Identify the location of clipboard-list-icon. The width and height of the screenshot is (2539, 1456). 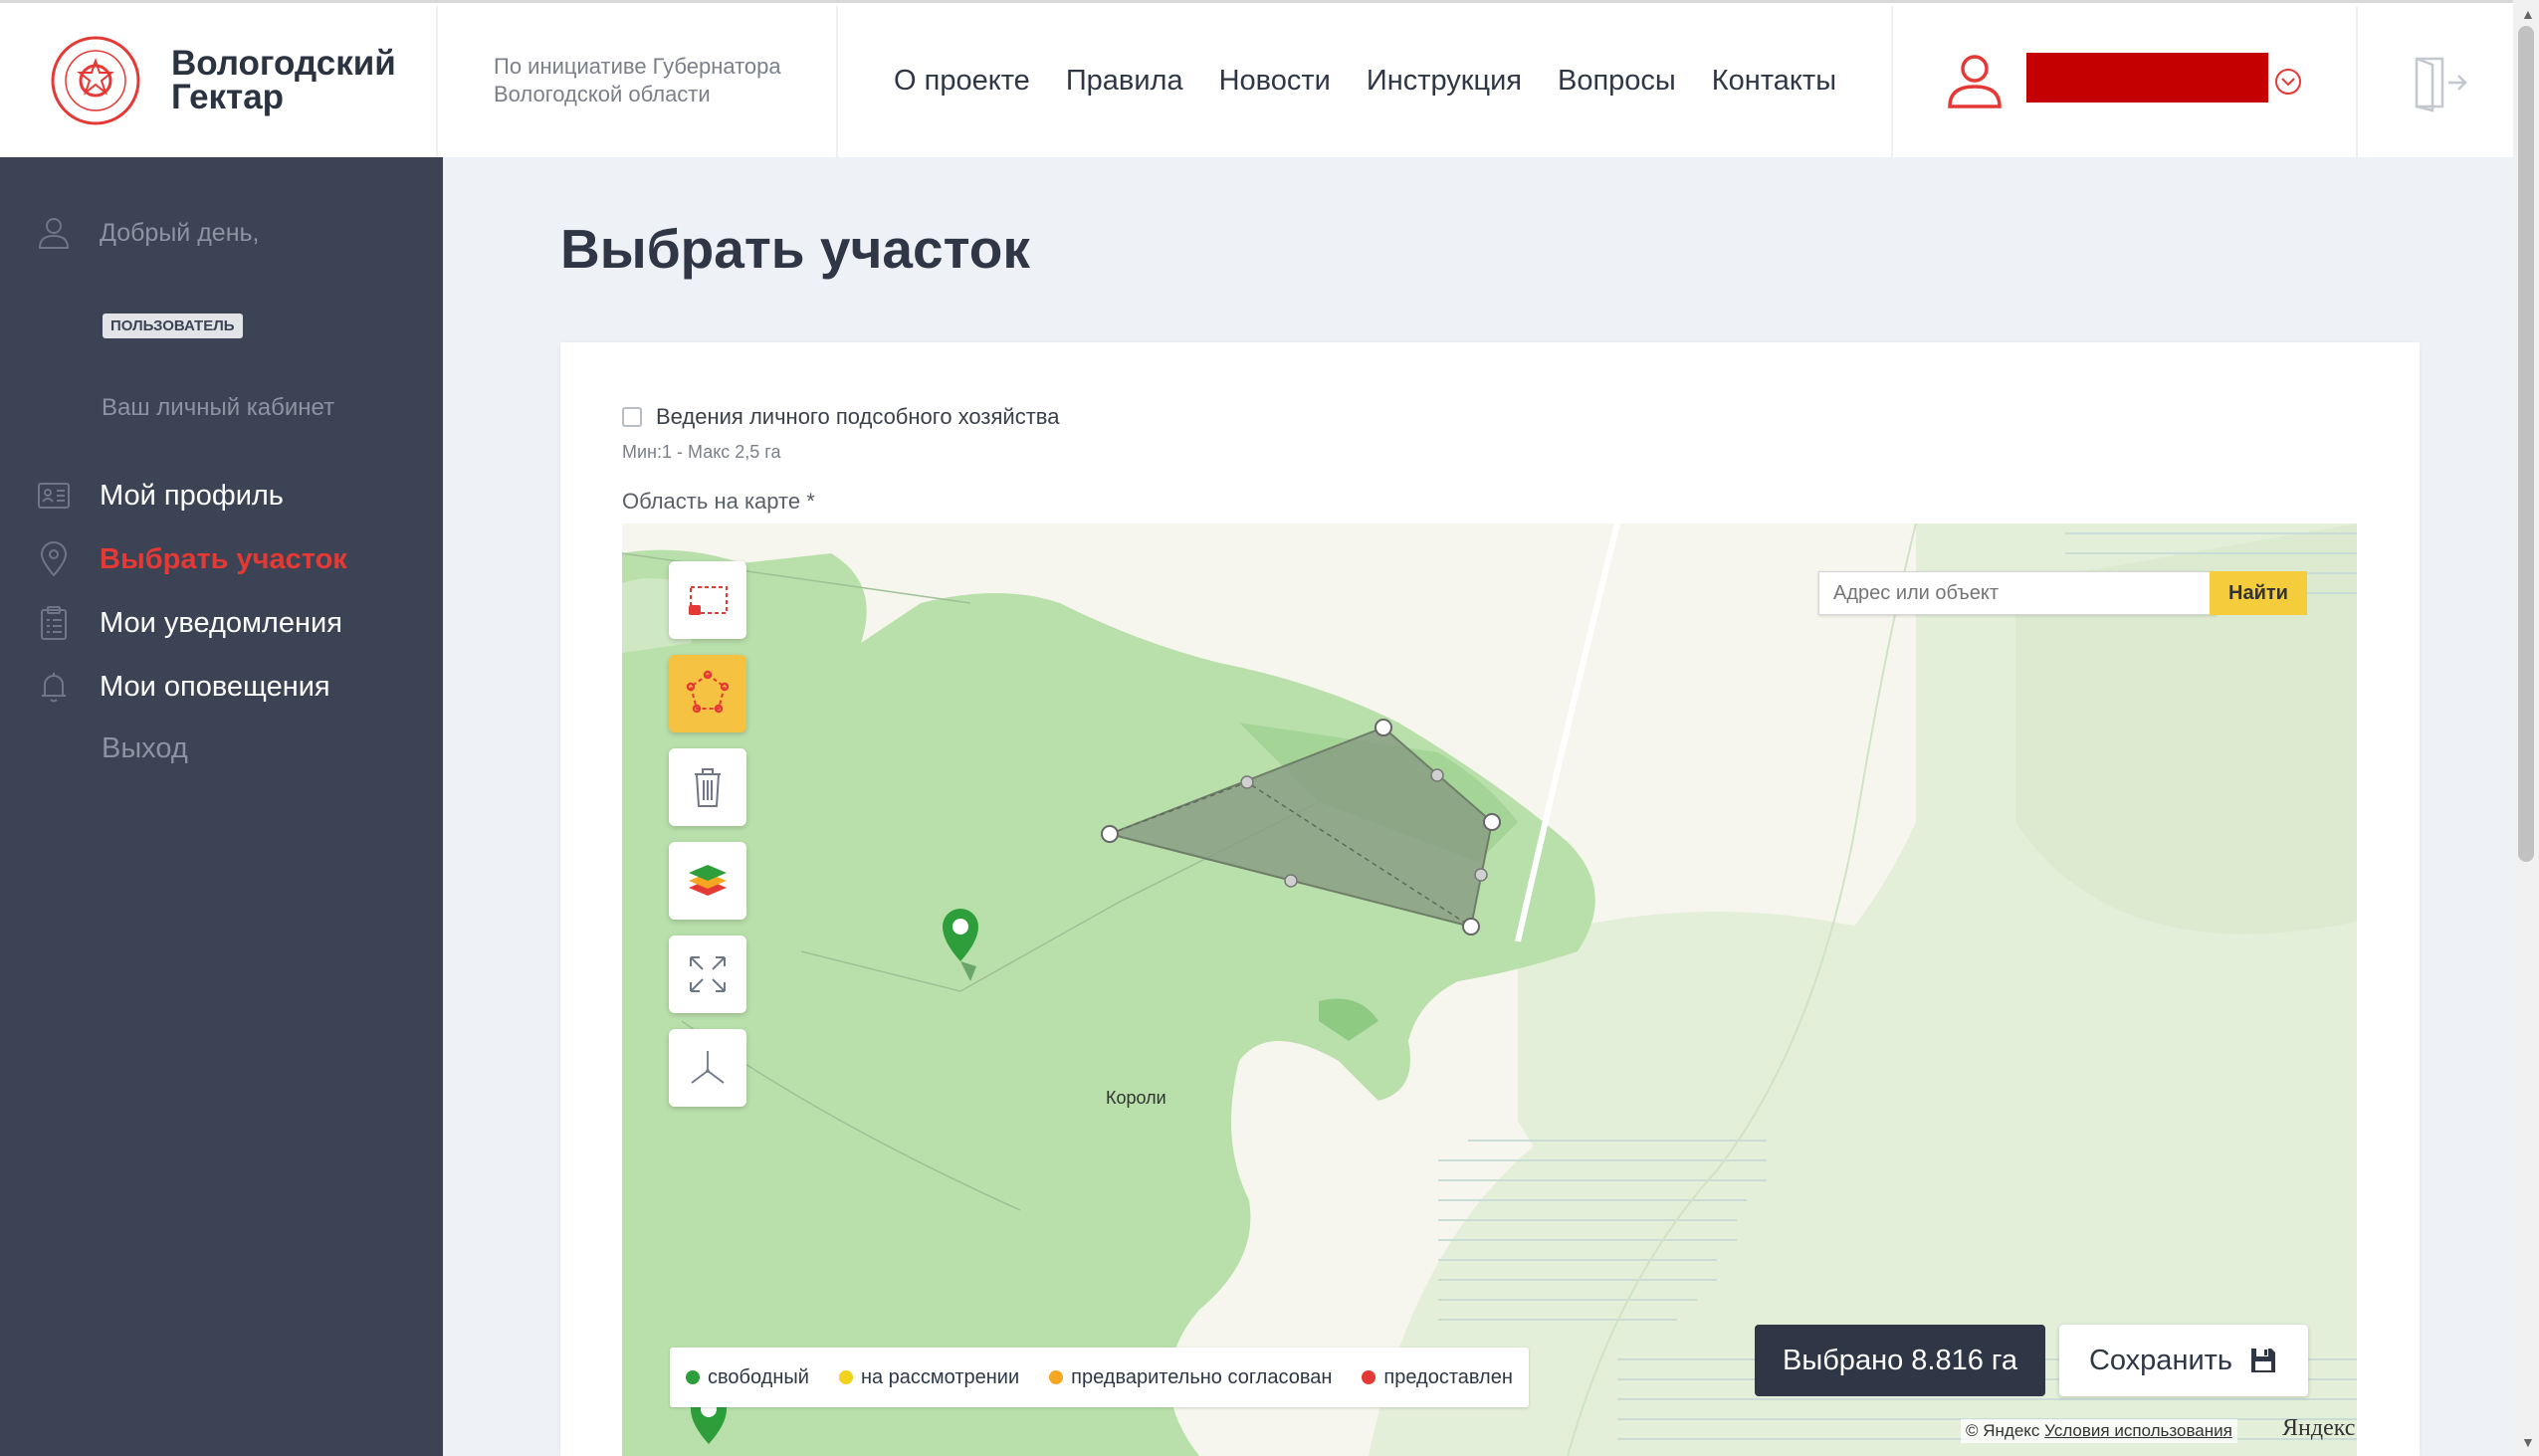
(54, 623).